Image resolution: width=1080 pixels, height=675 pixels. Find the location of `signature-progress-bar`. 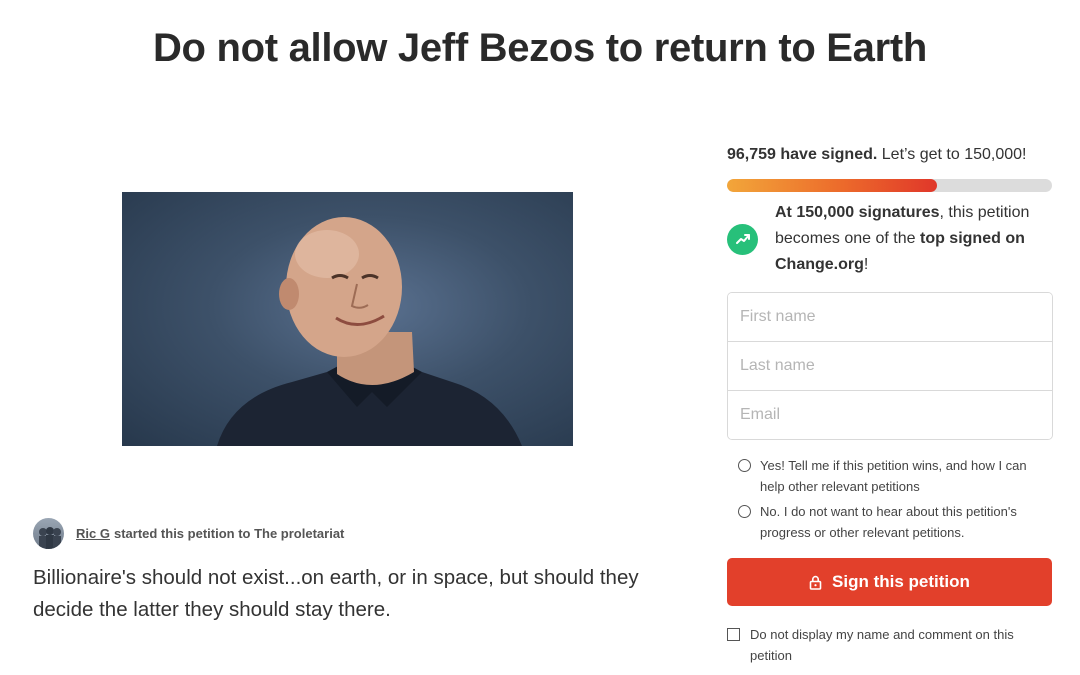

signature-progress-bar is located at coordinates (889, 185).